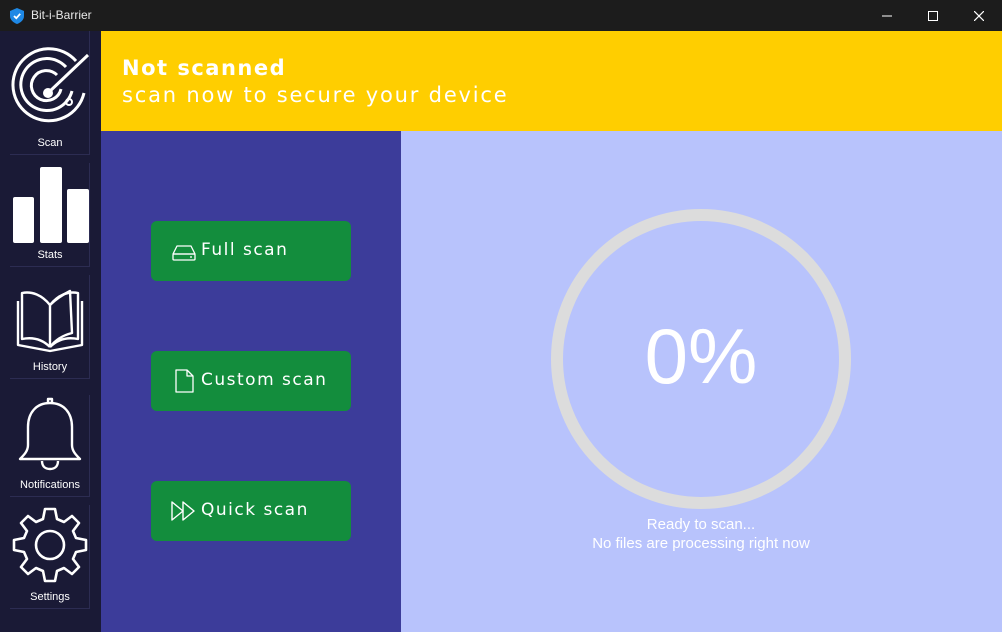  Describe the element at coordinates (264, 380) in the screenshot. I see `custom-scan-label: Custom scan` at that location.